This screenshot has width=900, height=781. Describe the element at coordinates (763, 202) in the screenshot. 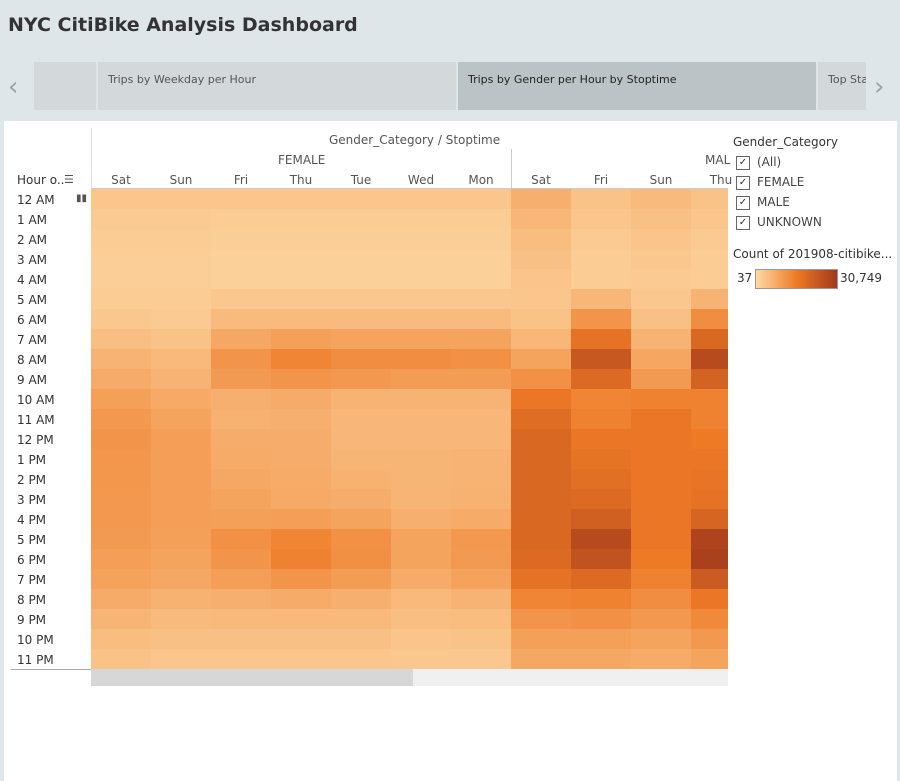

I see `filter-option-male: ✓ MALE` at that location.